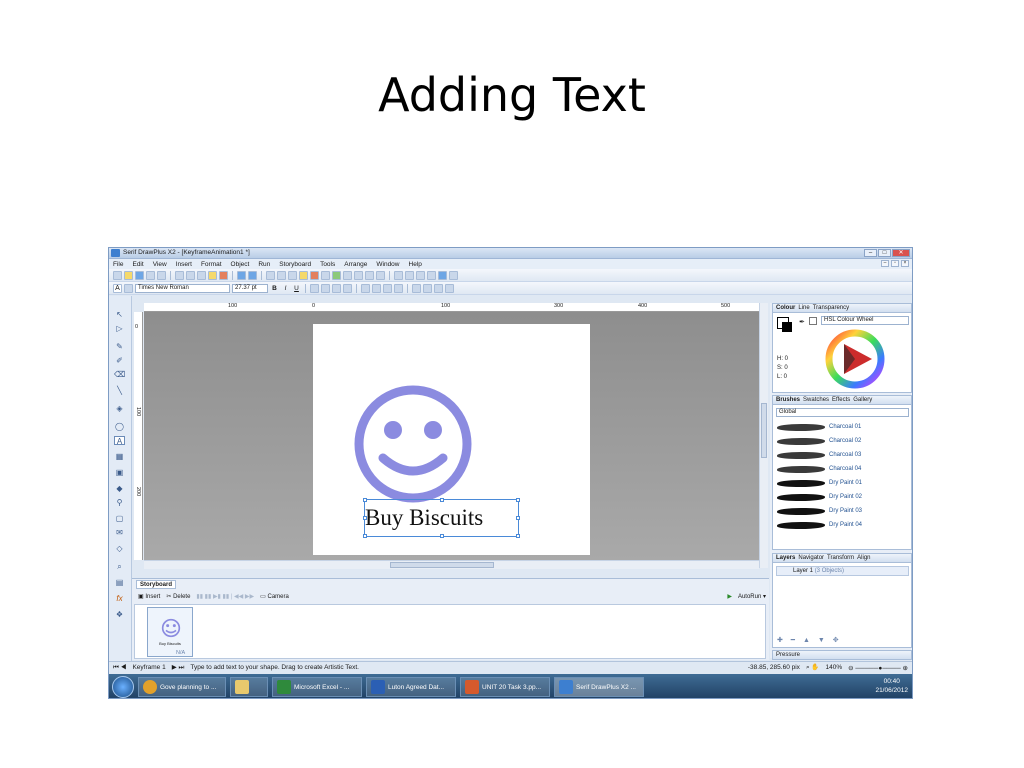 This screenshot has width=1024, height=768. What do you see at coordinates (905, 263) in the screenshot?
I see `doc-close-button: ×` at bounding box center [905, 263].